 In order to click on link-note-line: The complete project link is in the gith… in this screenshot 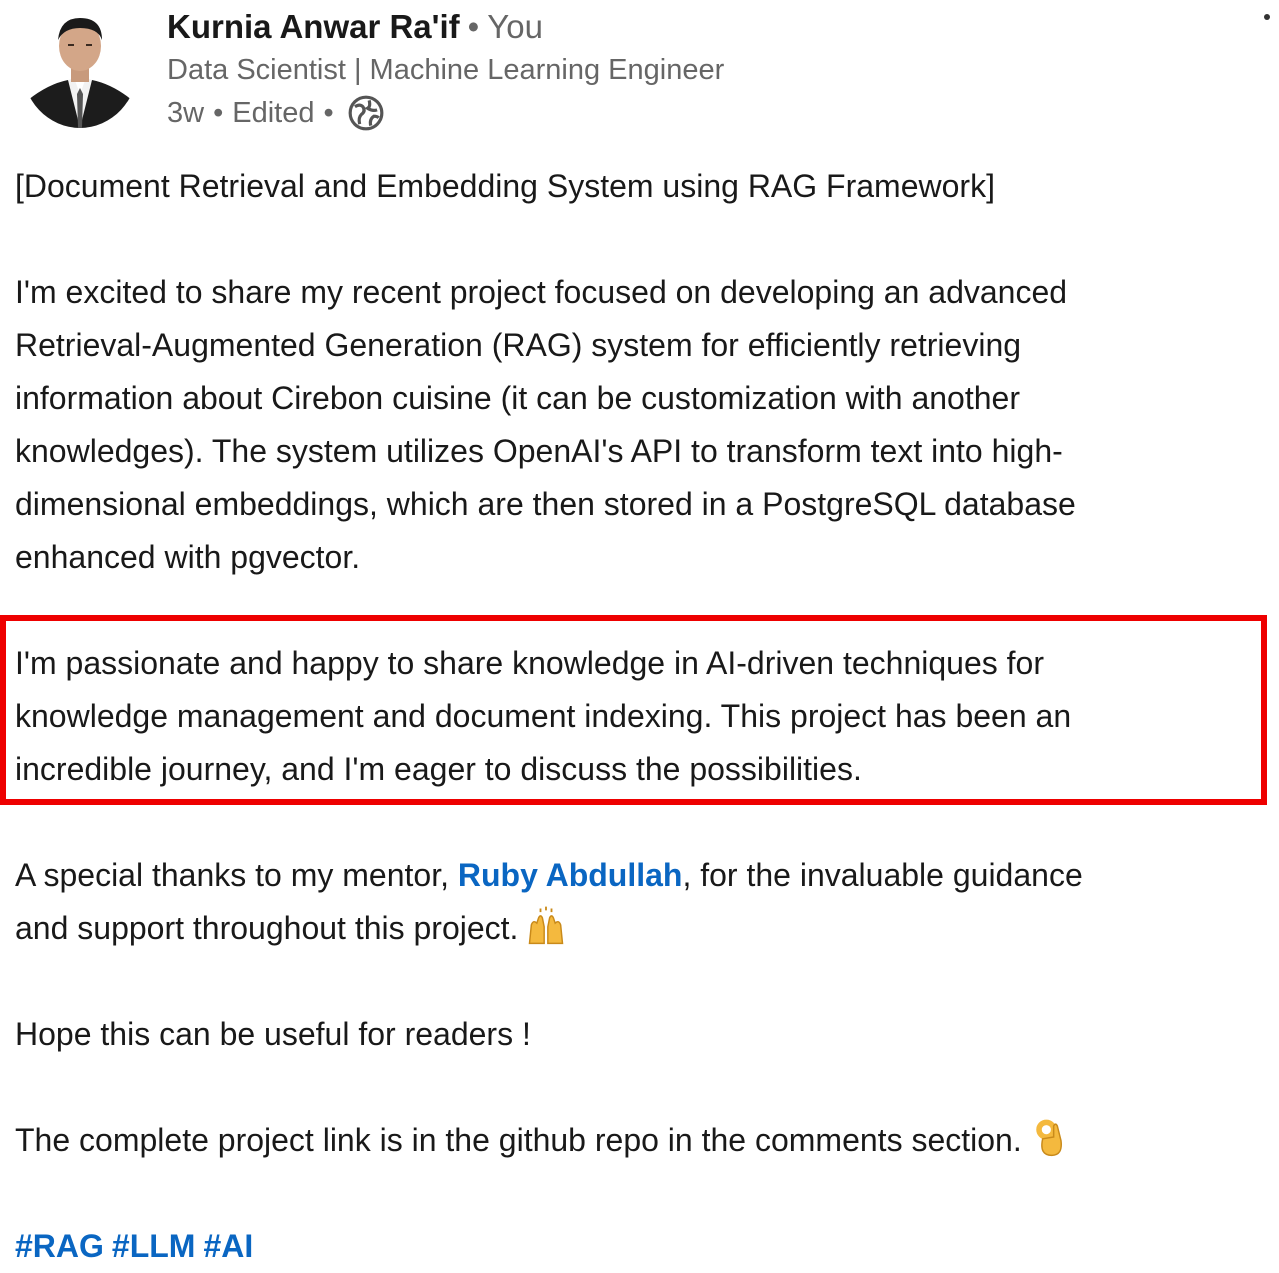, I will do `click(640, 1140)`.